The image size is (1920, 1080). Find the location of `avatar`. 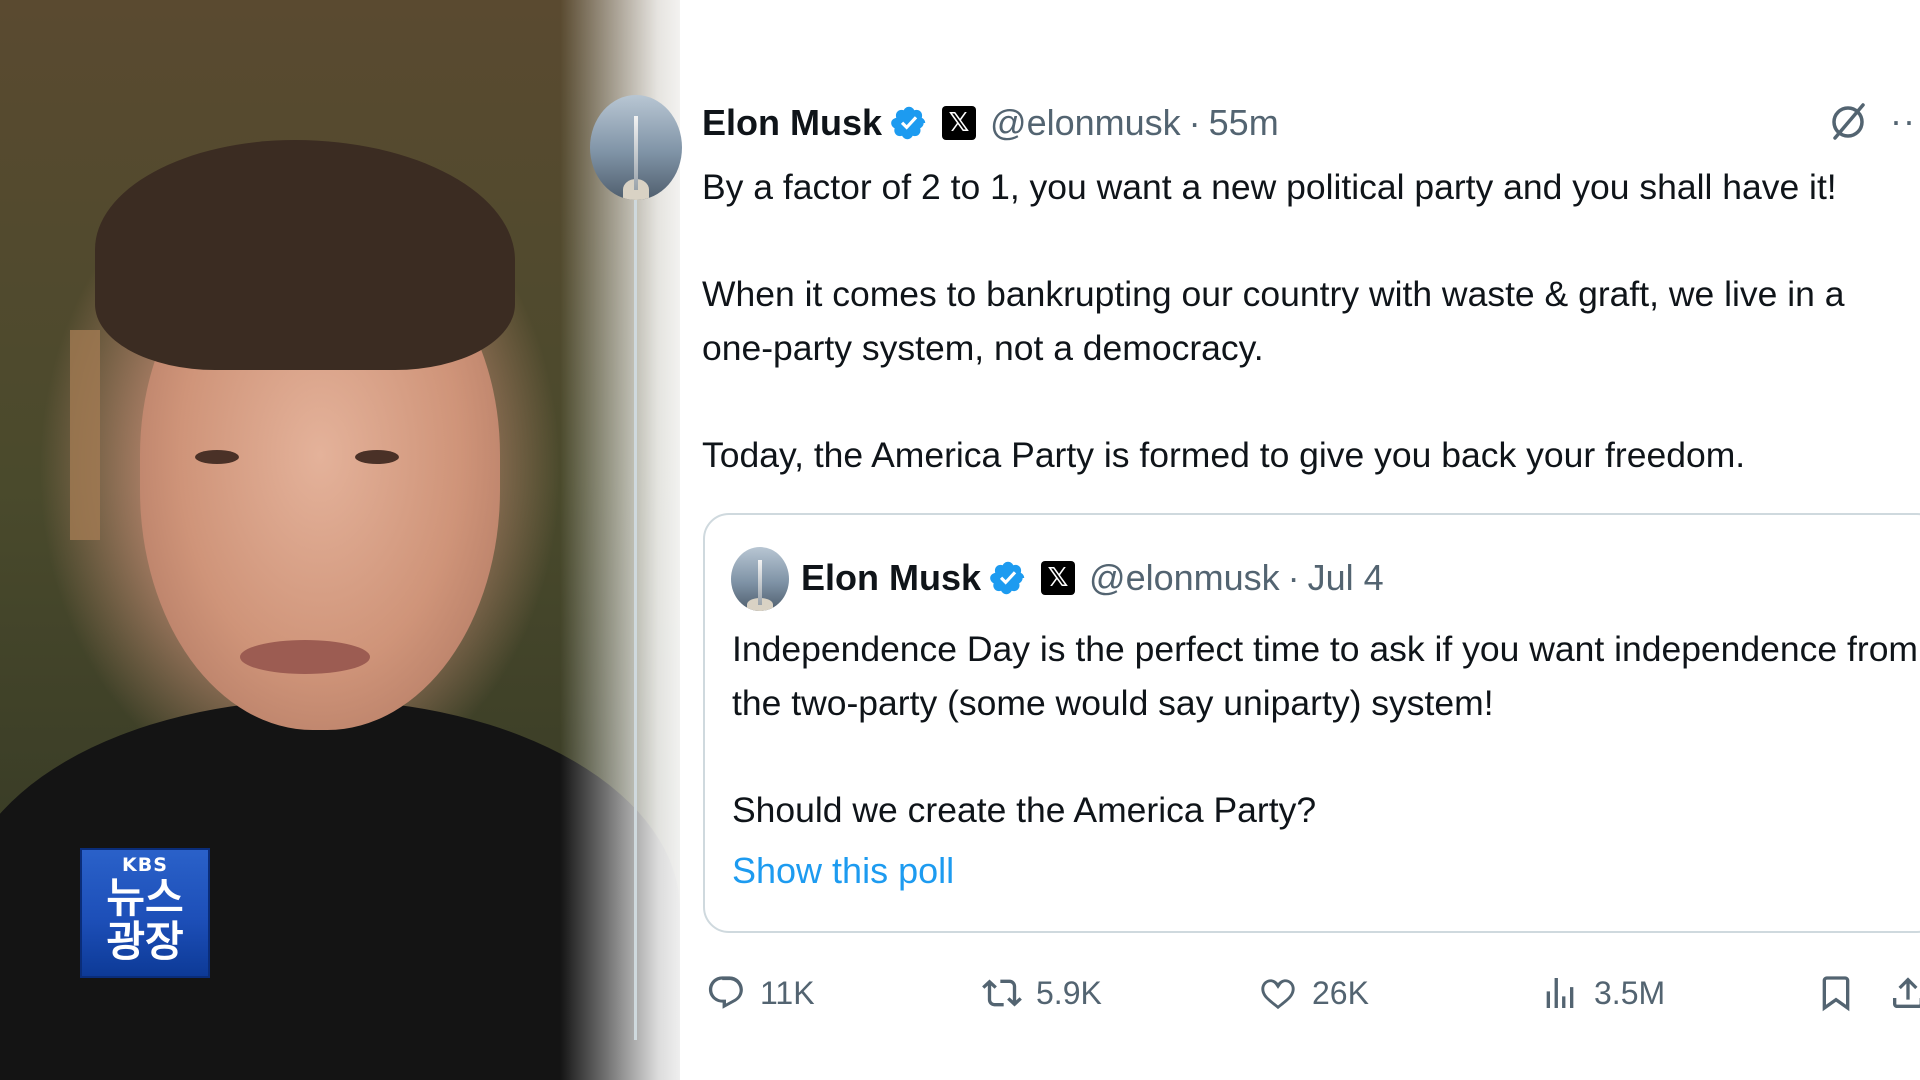

avatar is located at coordinates (636, 147).